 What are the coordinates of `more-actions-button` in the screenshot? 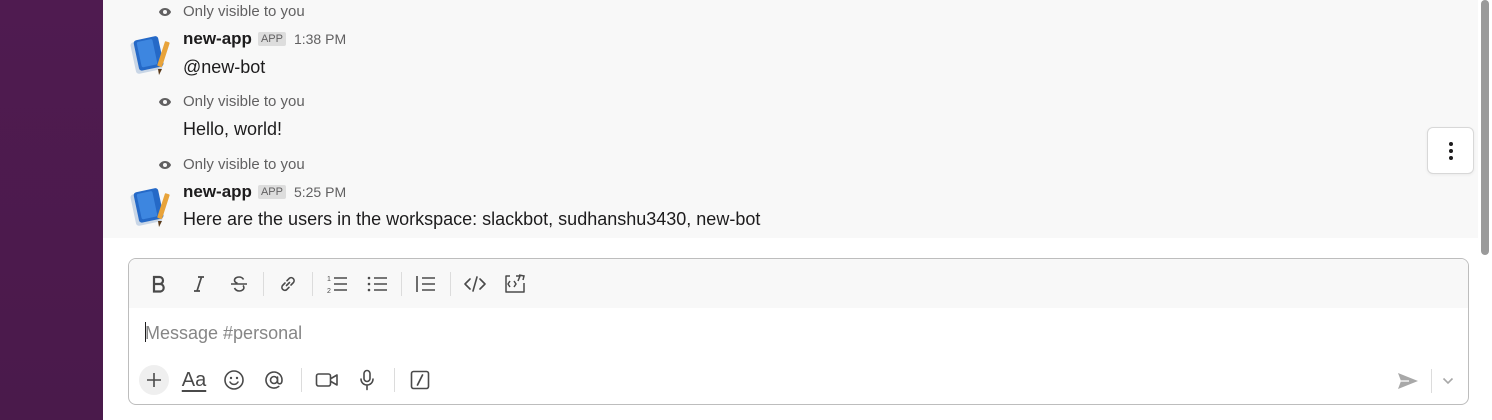 It's located at (1450, 150).